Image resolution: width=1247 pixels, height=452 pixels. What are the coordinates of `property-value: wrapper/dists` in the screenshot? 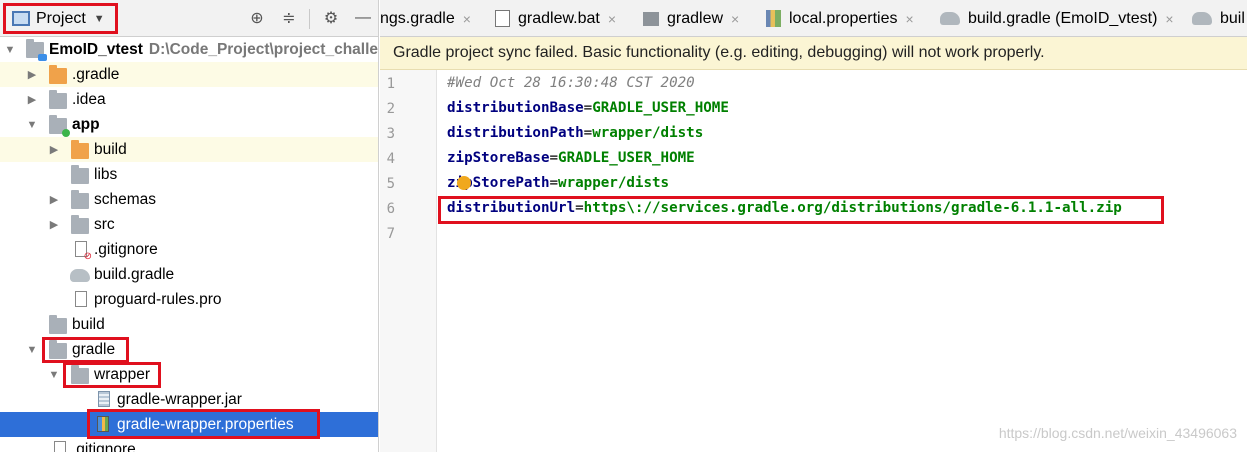 It's located at (648, 133).